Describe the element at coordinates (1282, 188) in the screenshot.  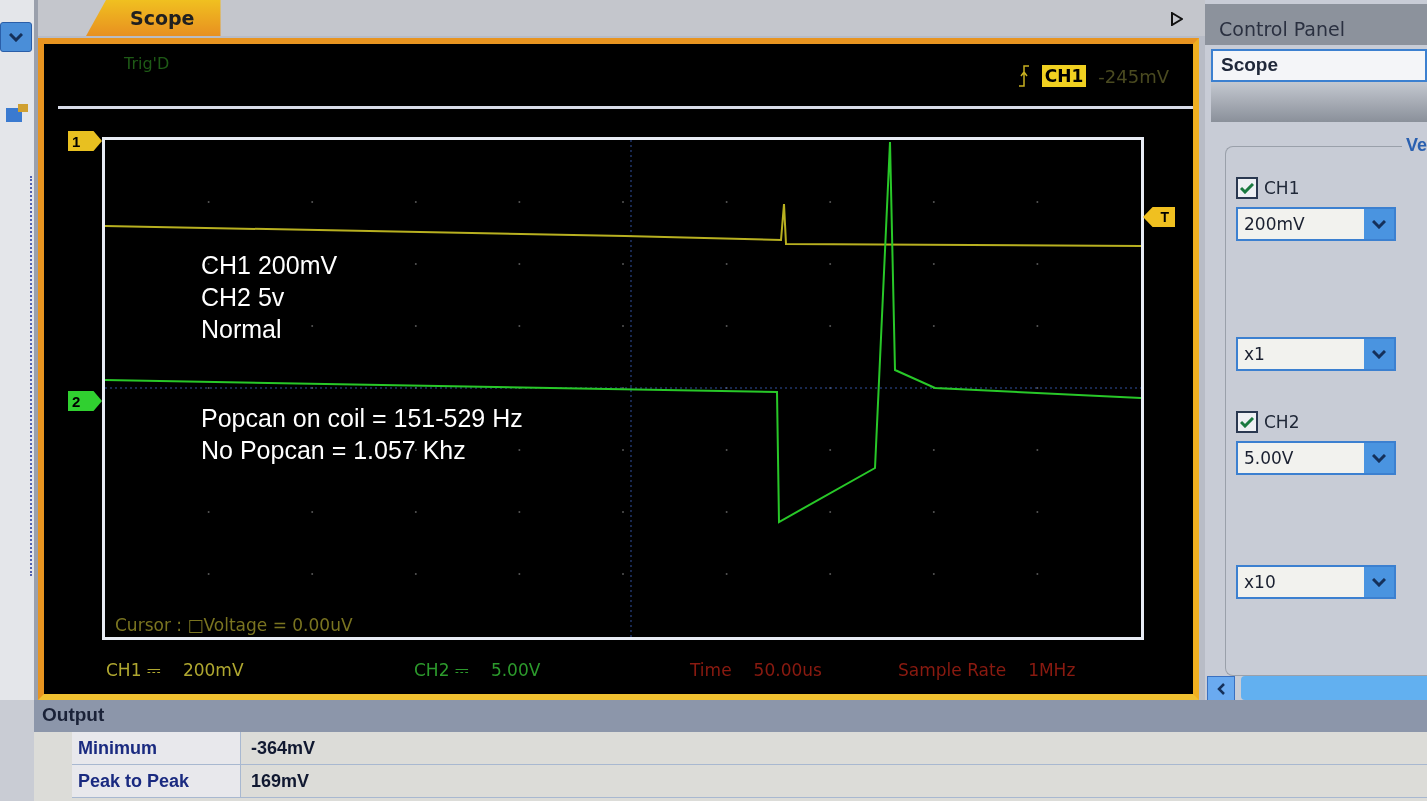
I see `checkbox-label: CH1` at that location.